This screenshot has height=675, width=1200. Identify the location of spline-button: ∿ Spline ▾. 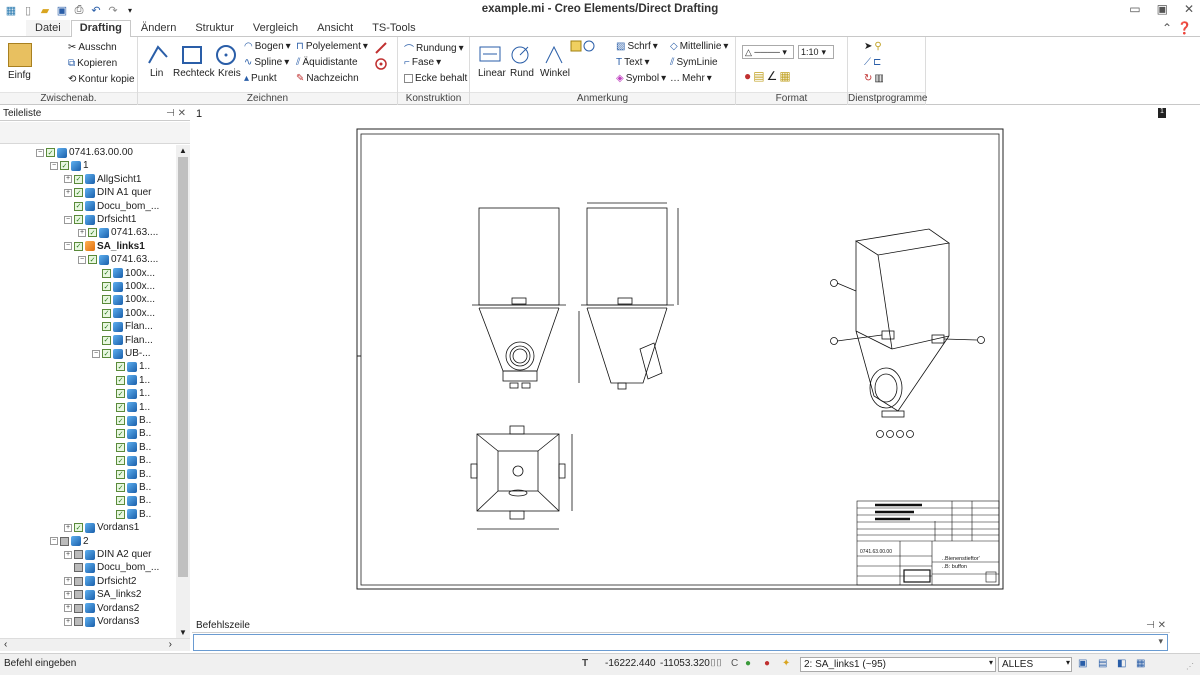
(266, 62).